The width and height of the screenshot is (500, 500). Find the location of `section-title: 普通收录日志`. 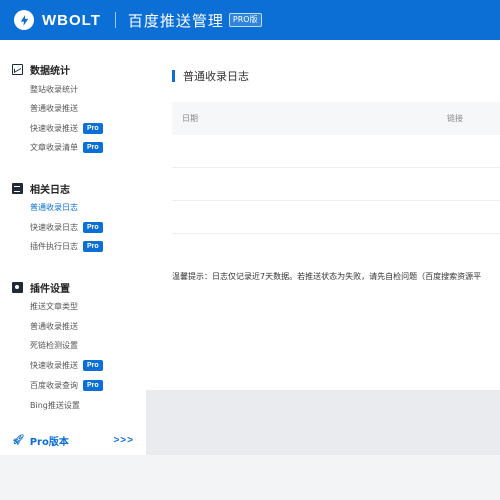

section-title: 普通收录日志 is located at coordinates (210, 76).